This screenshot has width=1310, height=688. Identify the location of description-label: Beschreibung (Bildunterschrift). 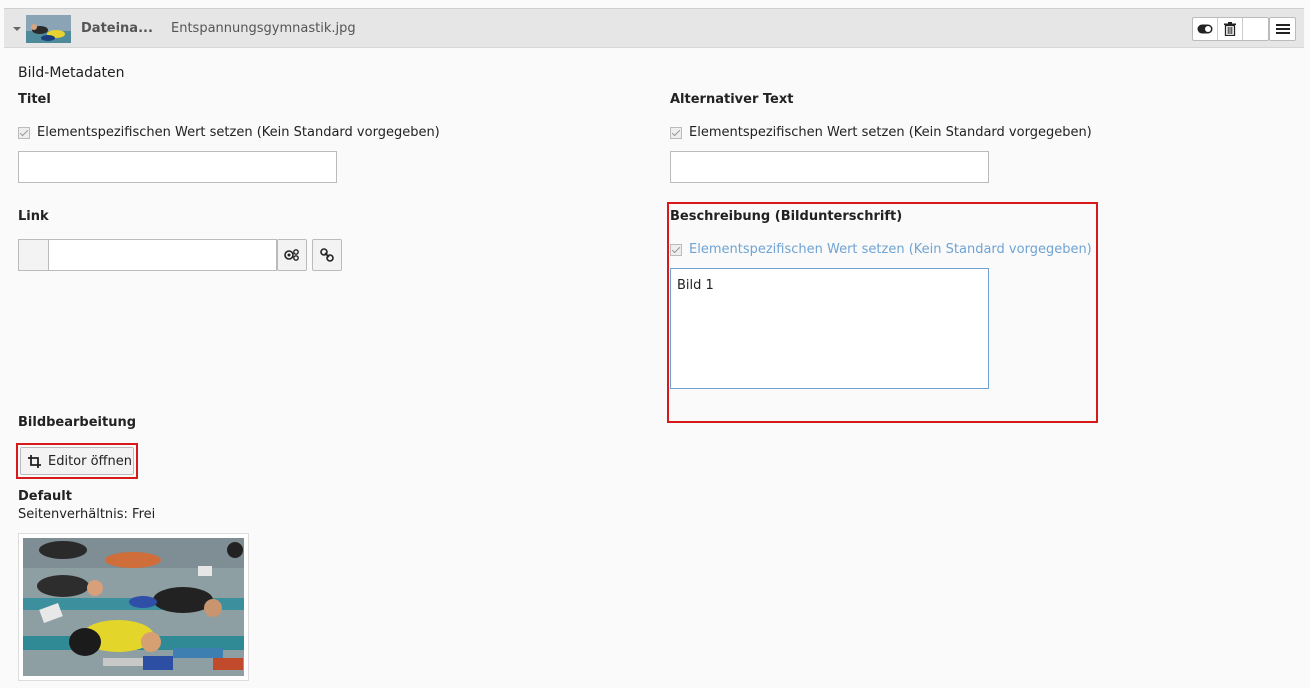
(786, 216).